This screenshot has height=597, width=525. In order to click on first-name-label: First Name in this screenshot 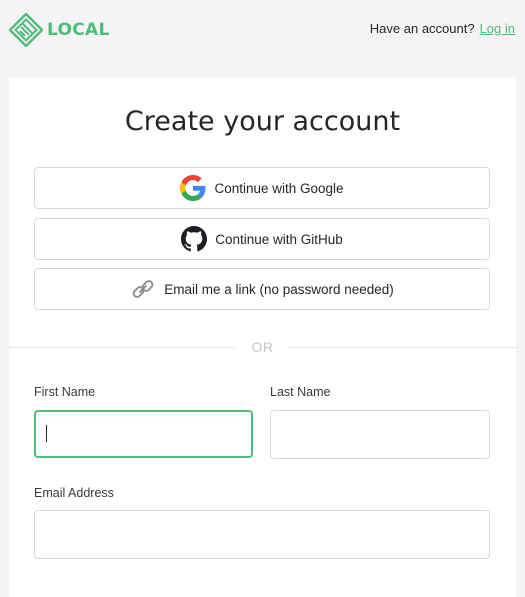, I will do `click(65, 392)`.